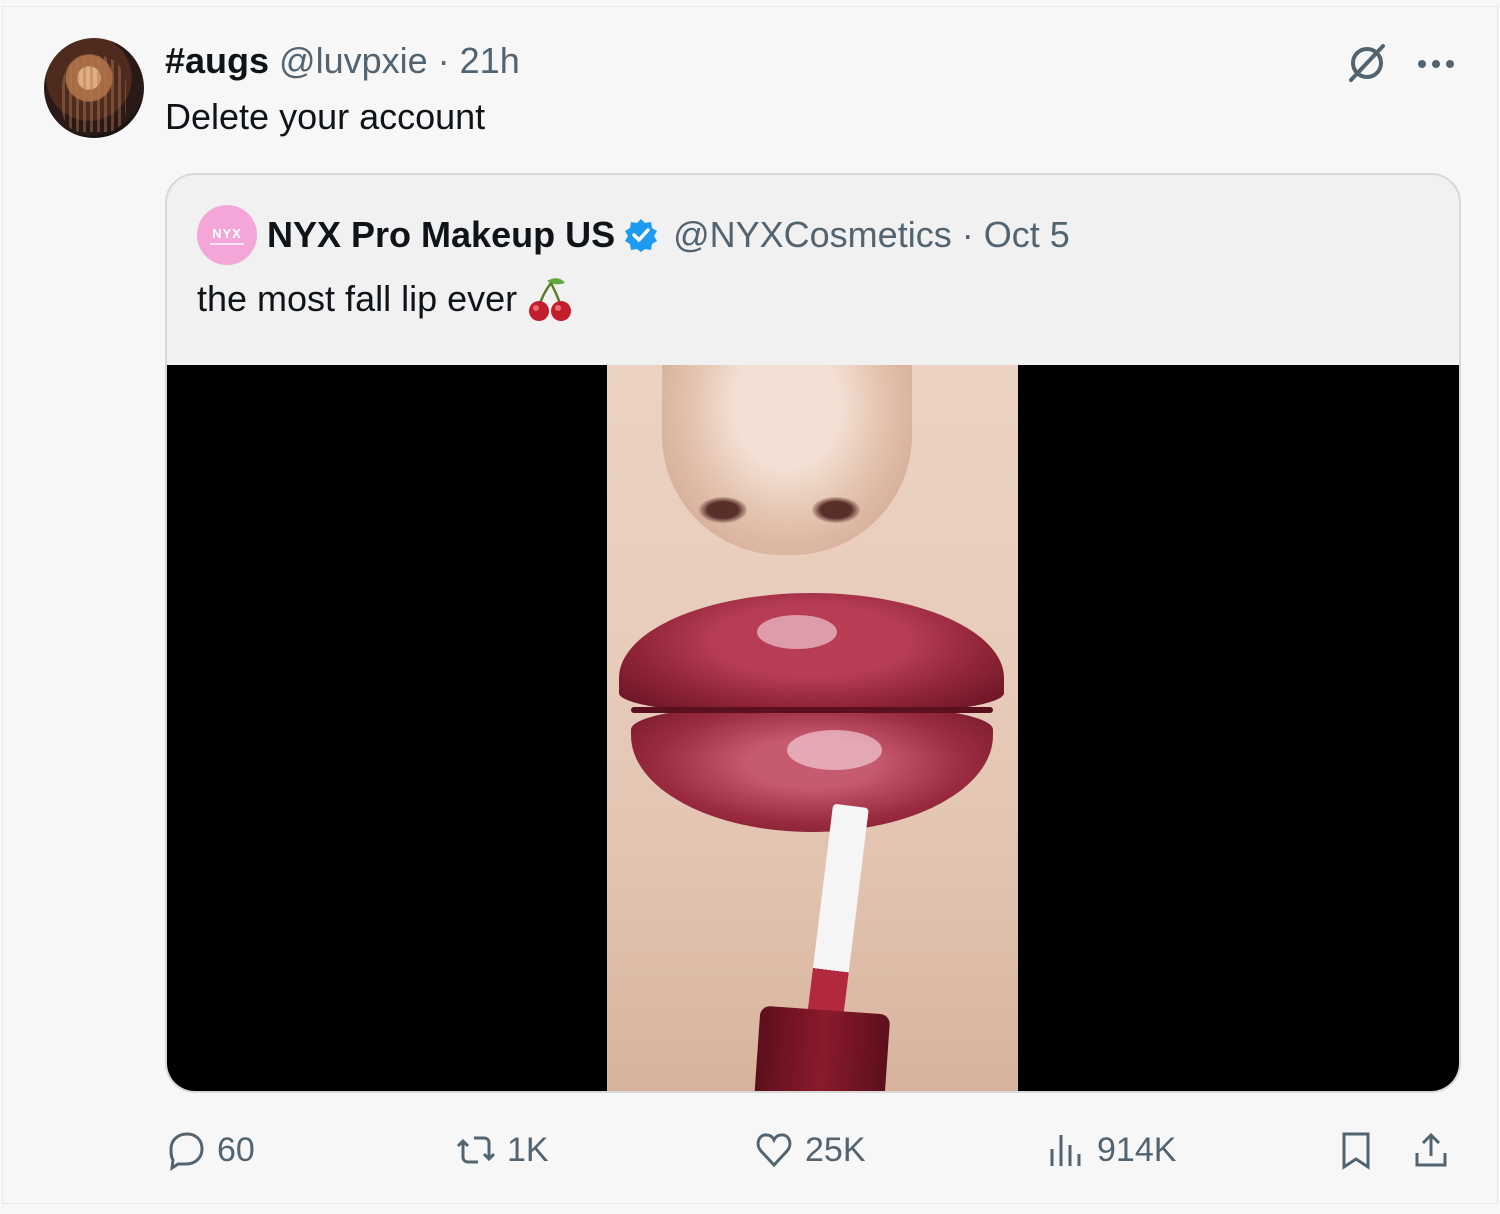 The height and width of the screenshot is (1214, 1500). Describe the element at coordinates (835, 1149) in the screenshot. I see `like-count: 25K` at that location.